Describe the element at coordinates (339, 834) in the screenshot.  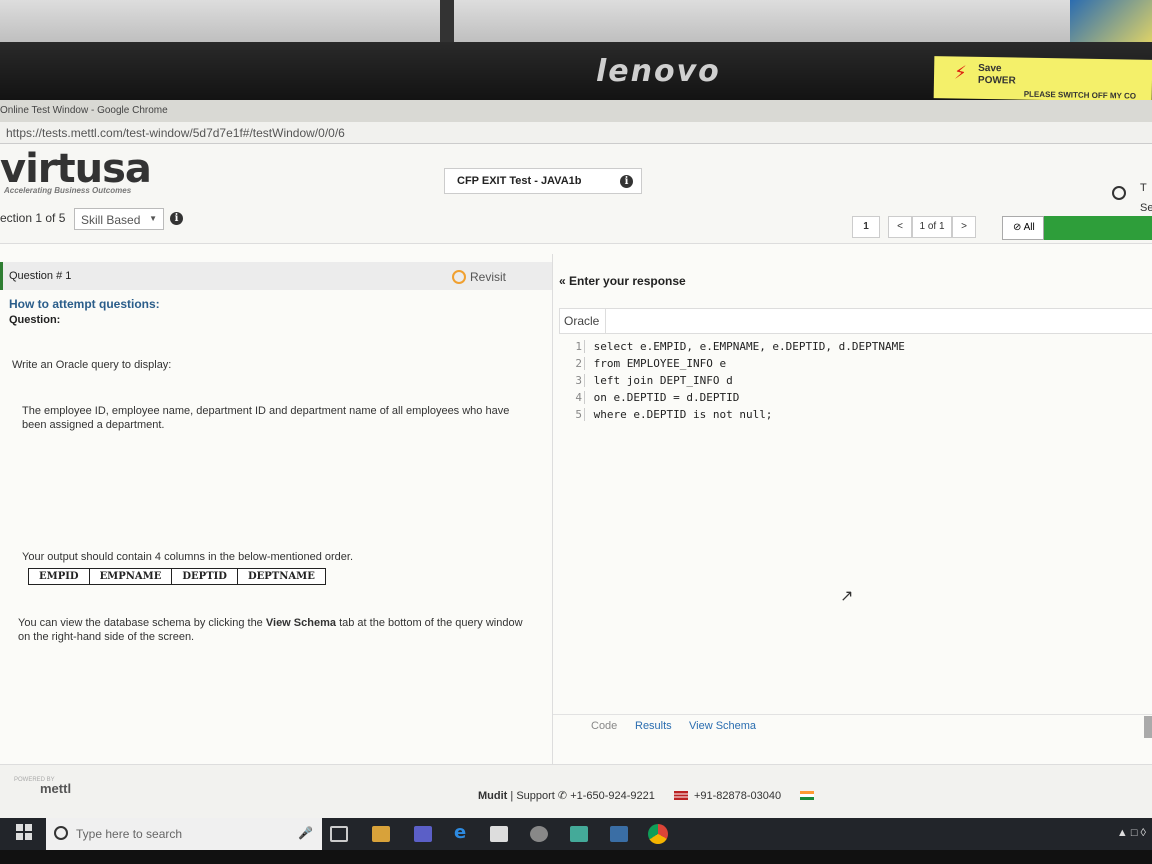
I see `task-view-icon` at that location.